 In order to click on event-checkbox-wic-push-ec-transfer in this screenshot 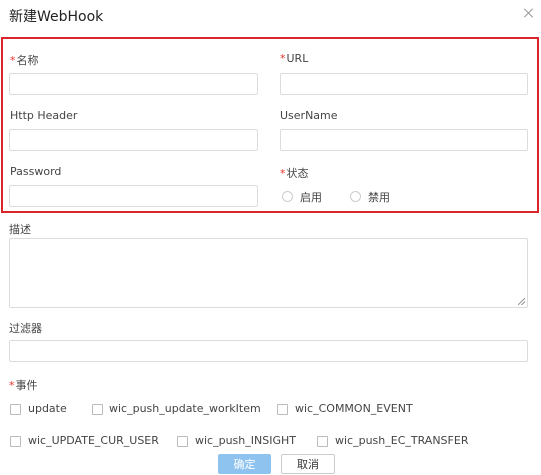, I will do `click(322, 441)`.